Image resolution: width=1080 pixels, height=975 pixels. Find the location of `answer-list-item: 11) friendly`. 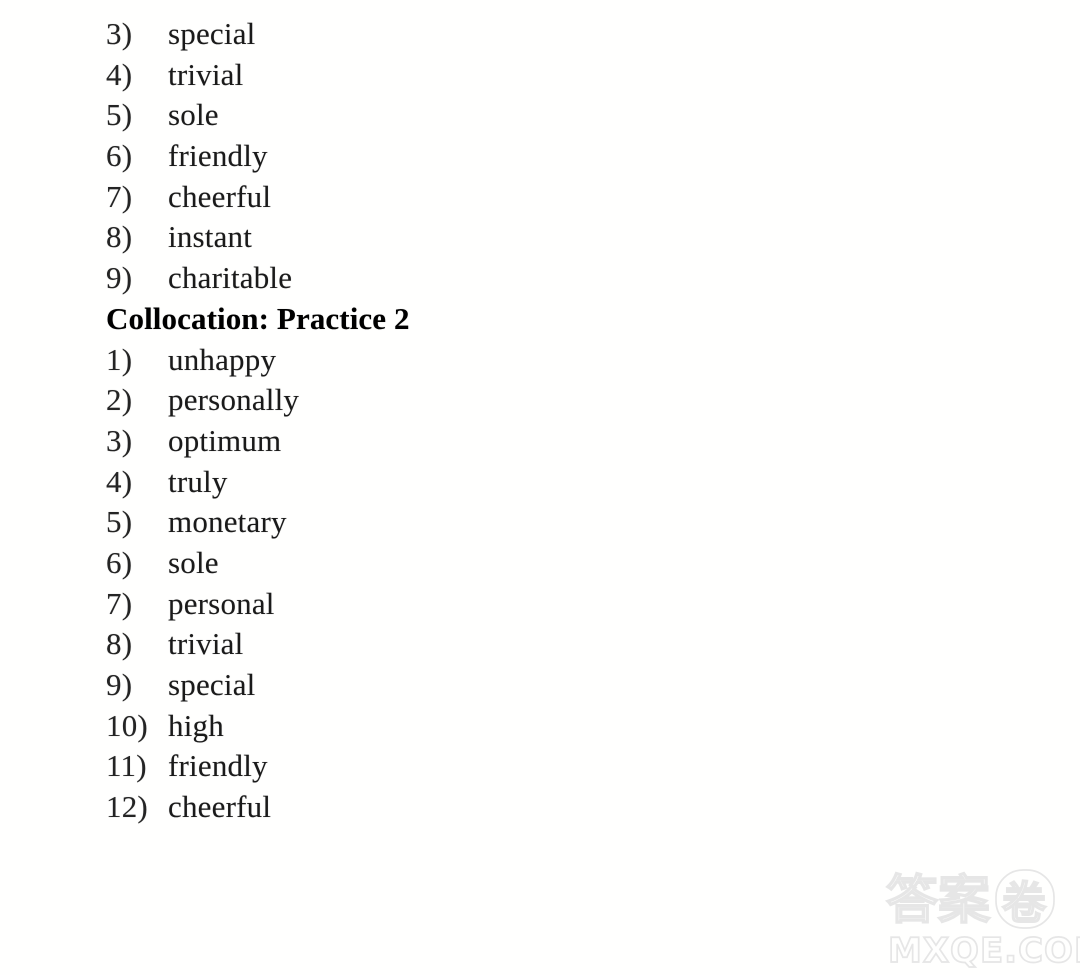

answer-list-item: 11) friendly is located at coordinates (386, 766).